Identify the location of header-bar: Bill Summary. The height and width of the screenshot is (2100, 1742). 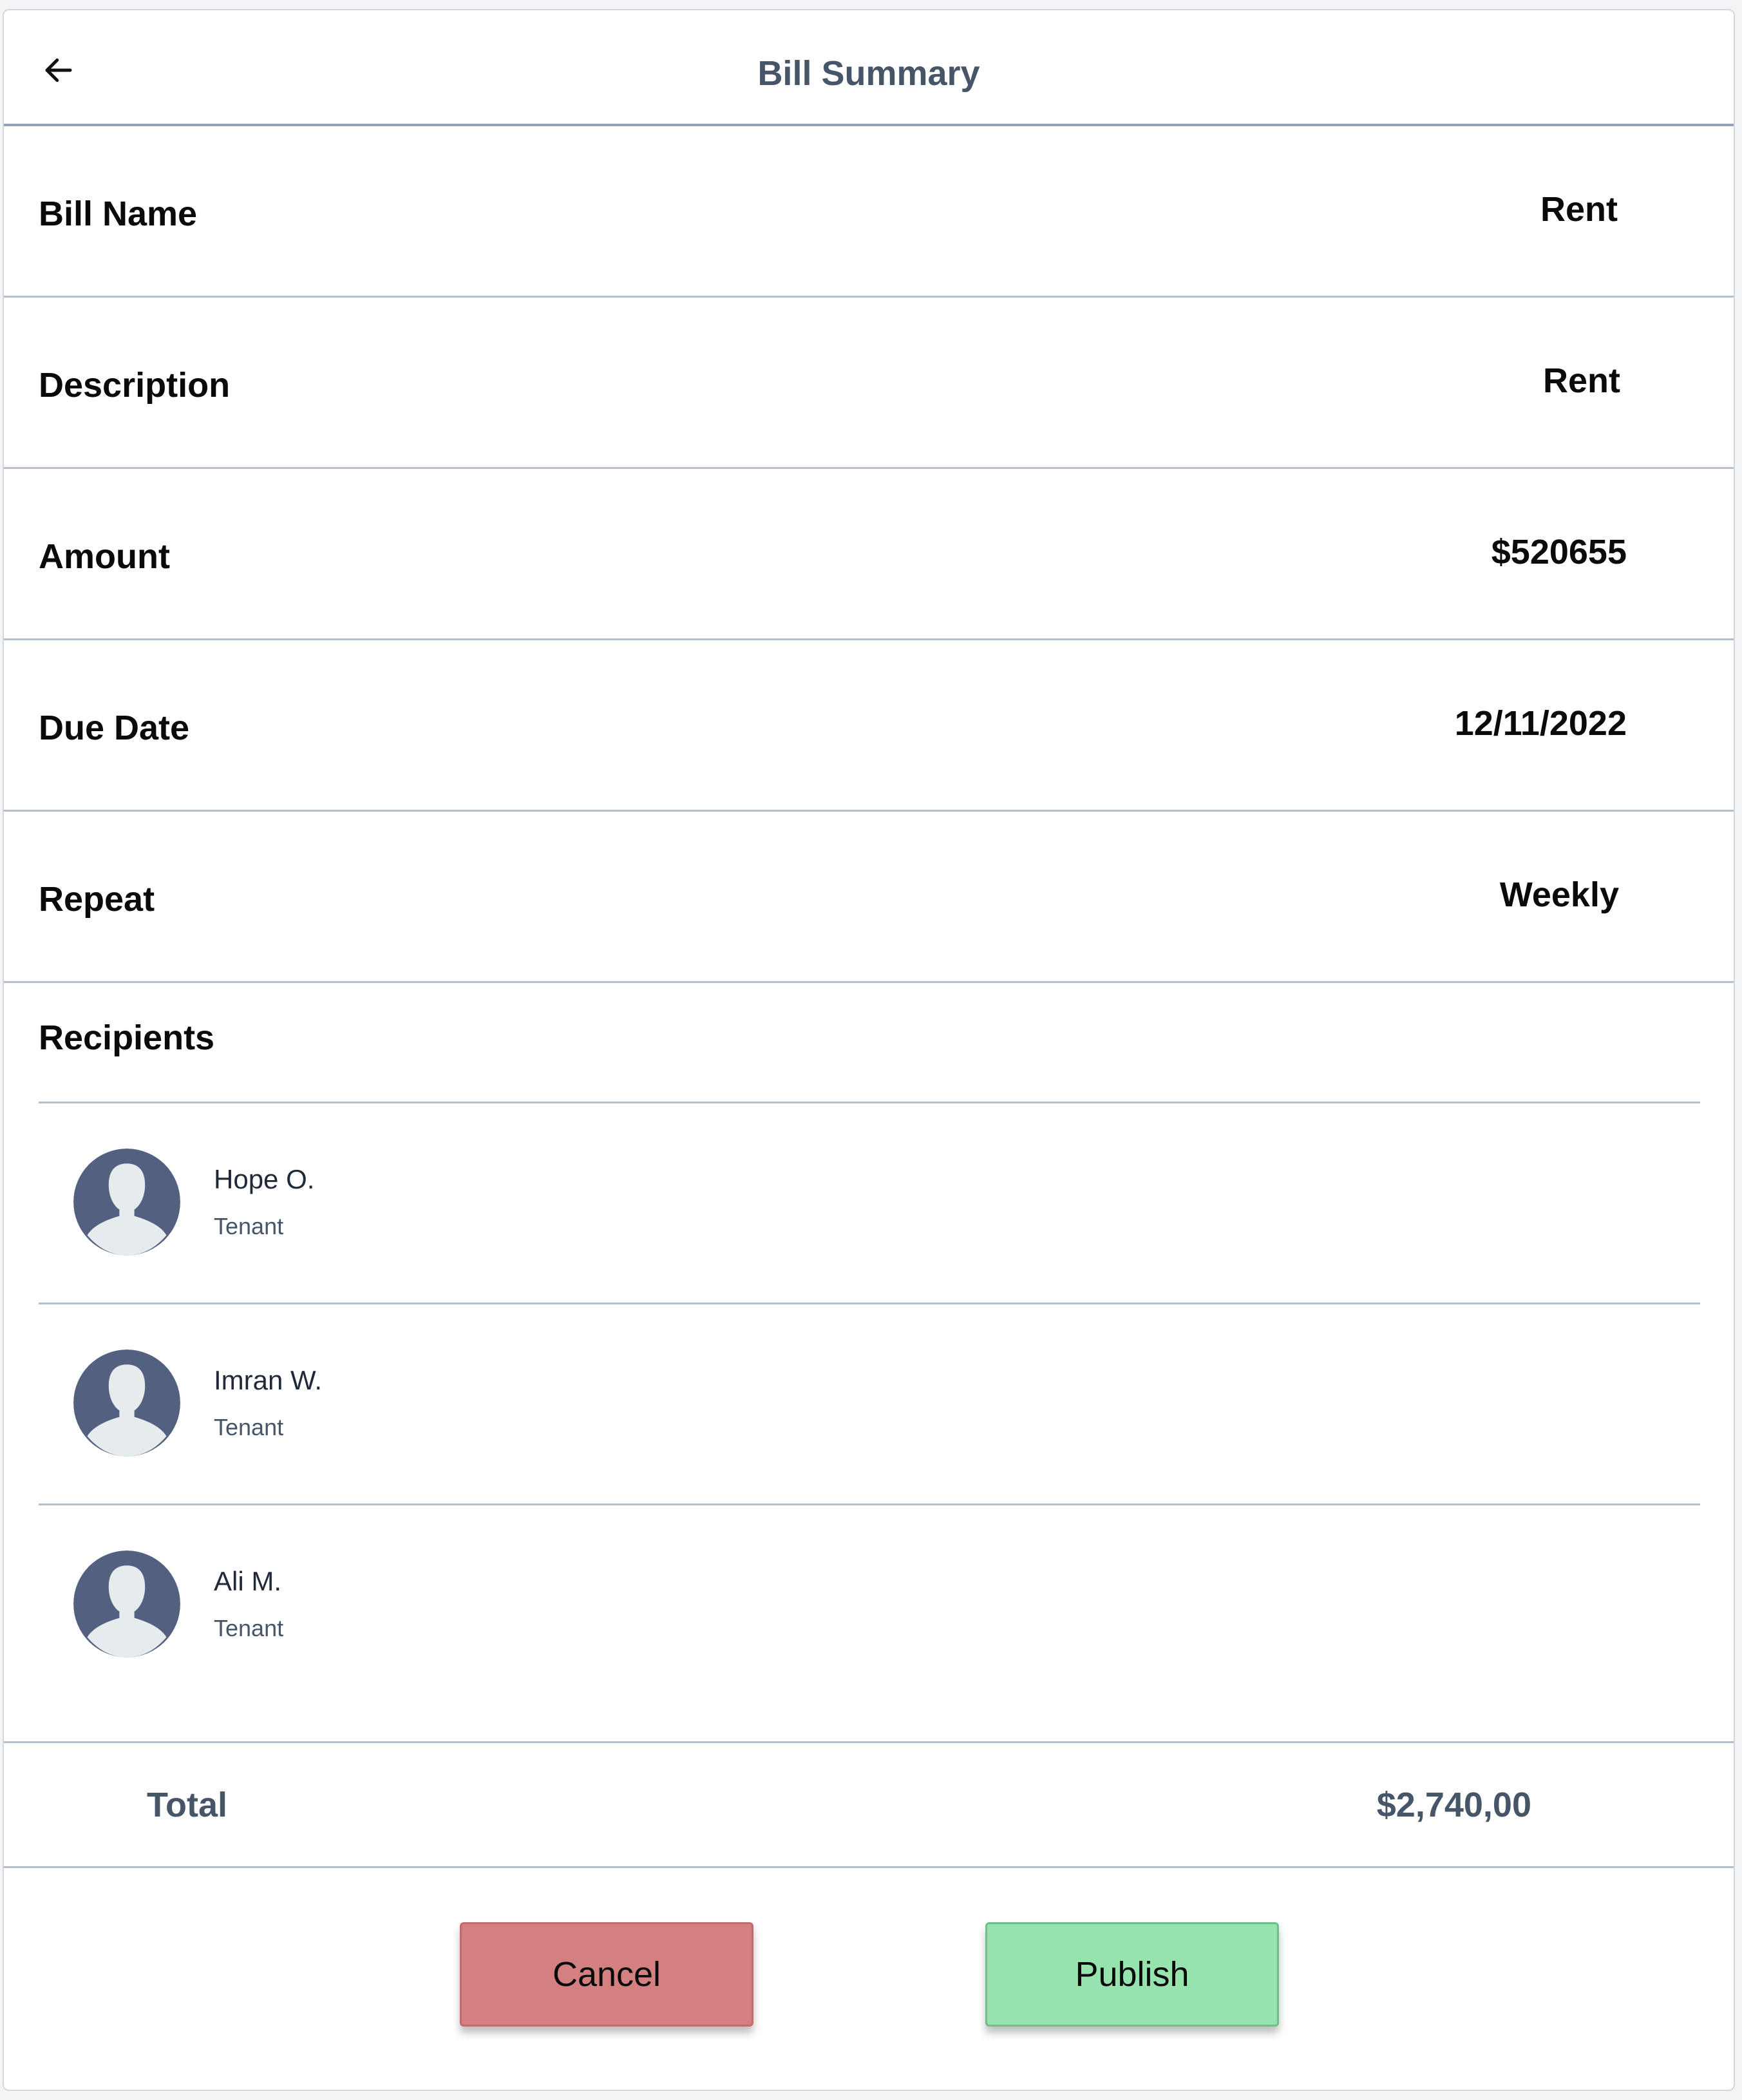
(869, 68).